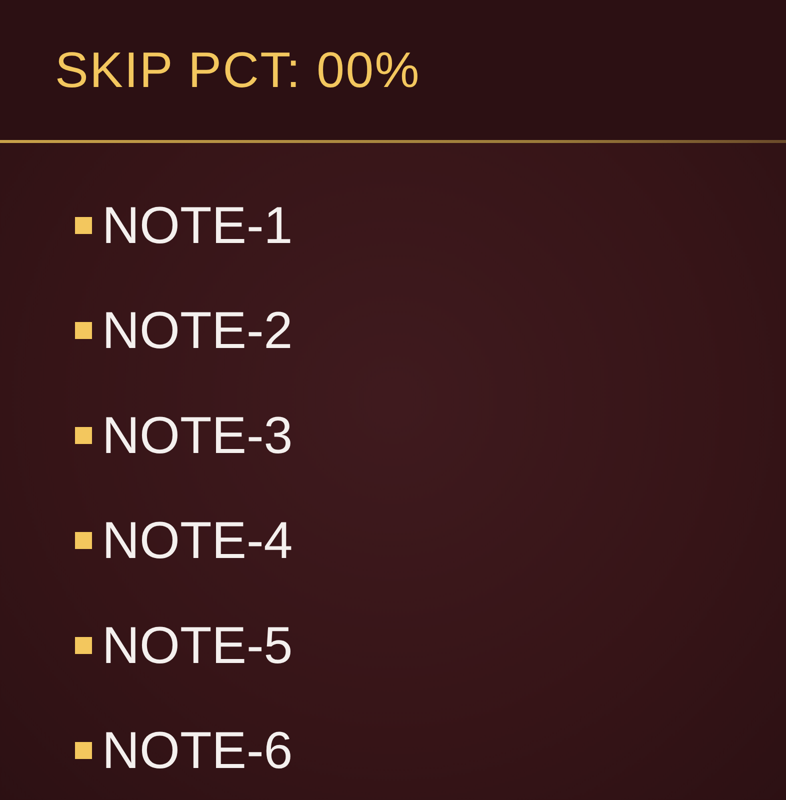  What do you see at coordinates (197, 226) in the screenshot?
I see `note-label: NOTE-1` at bounding box center [197, 226].